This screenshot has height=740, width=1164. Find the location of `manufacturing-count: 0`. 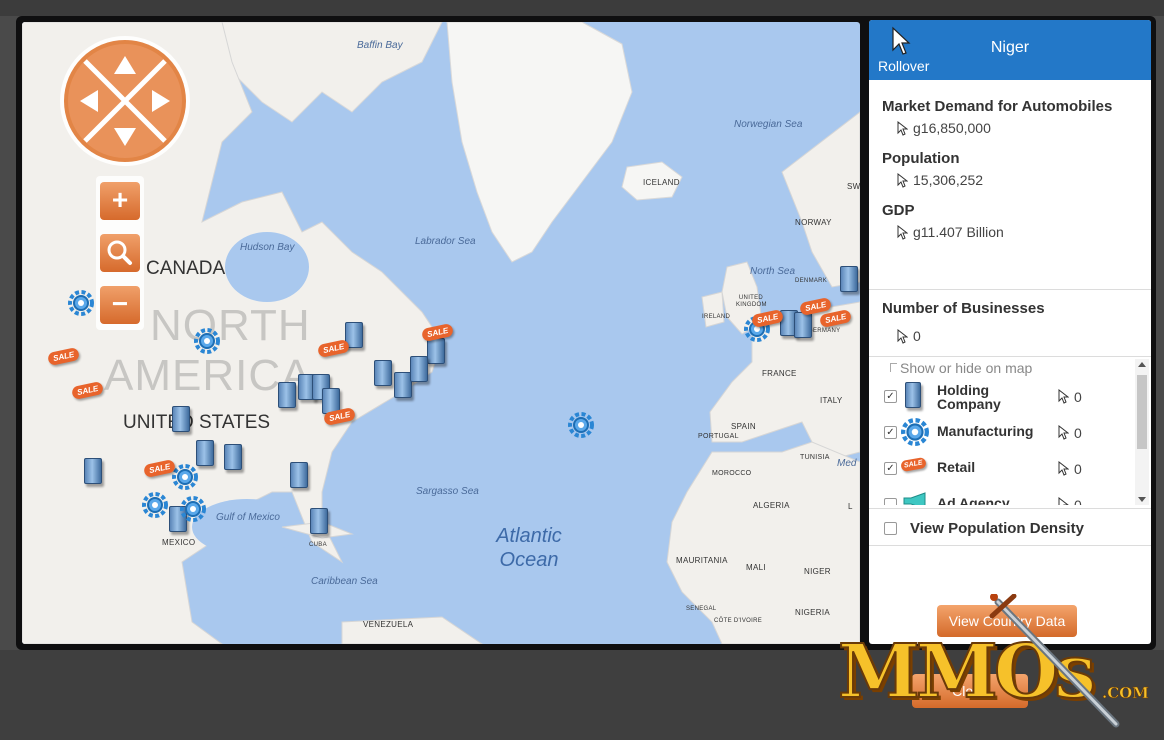

manufacturing-count: 0 is located at coordinates (1078, 433).